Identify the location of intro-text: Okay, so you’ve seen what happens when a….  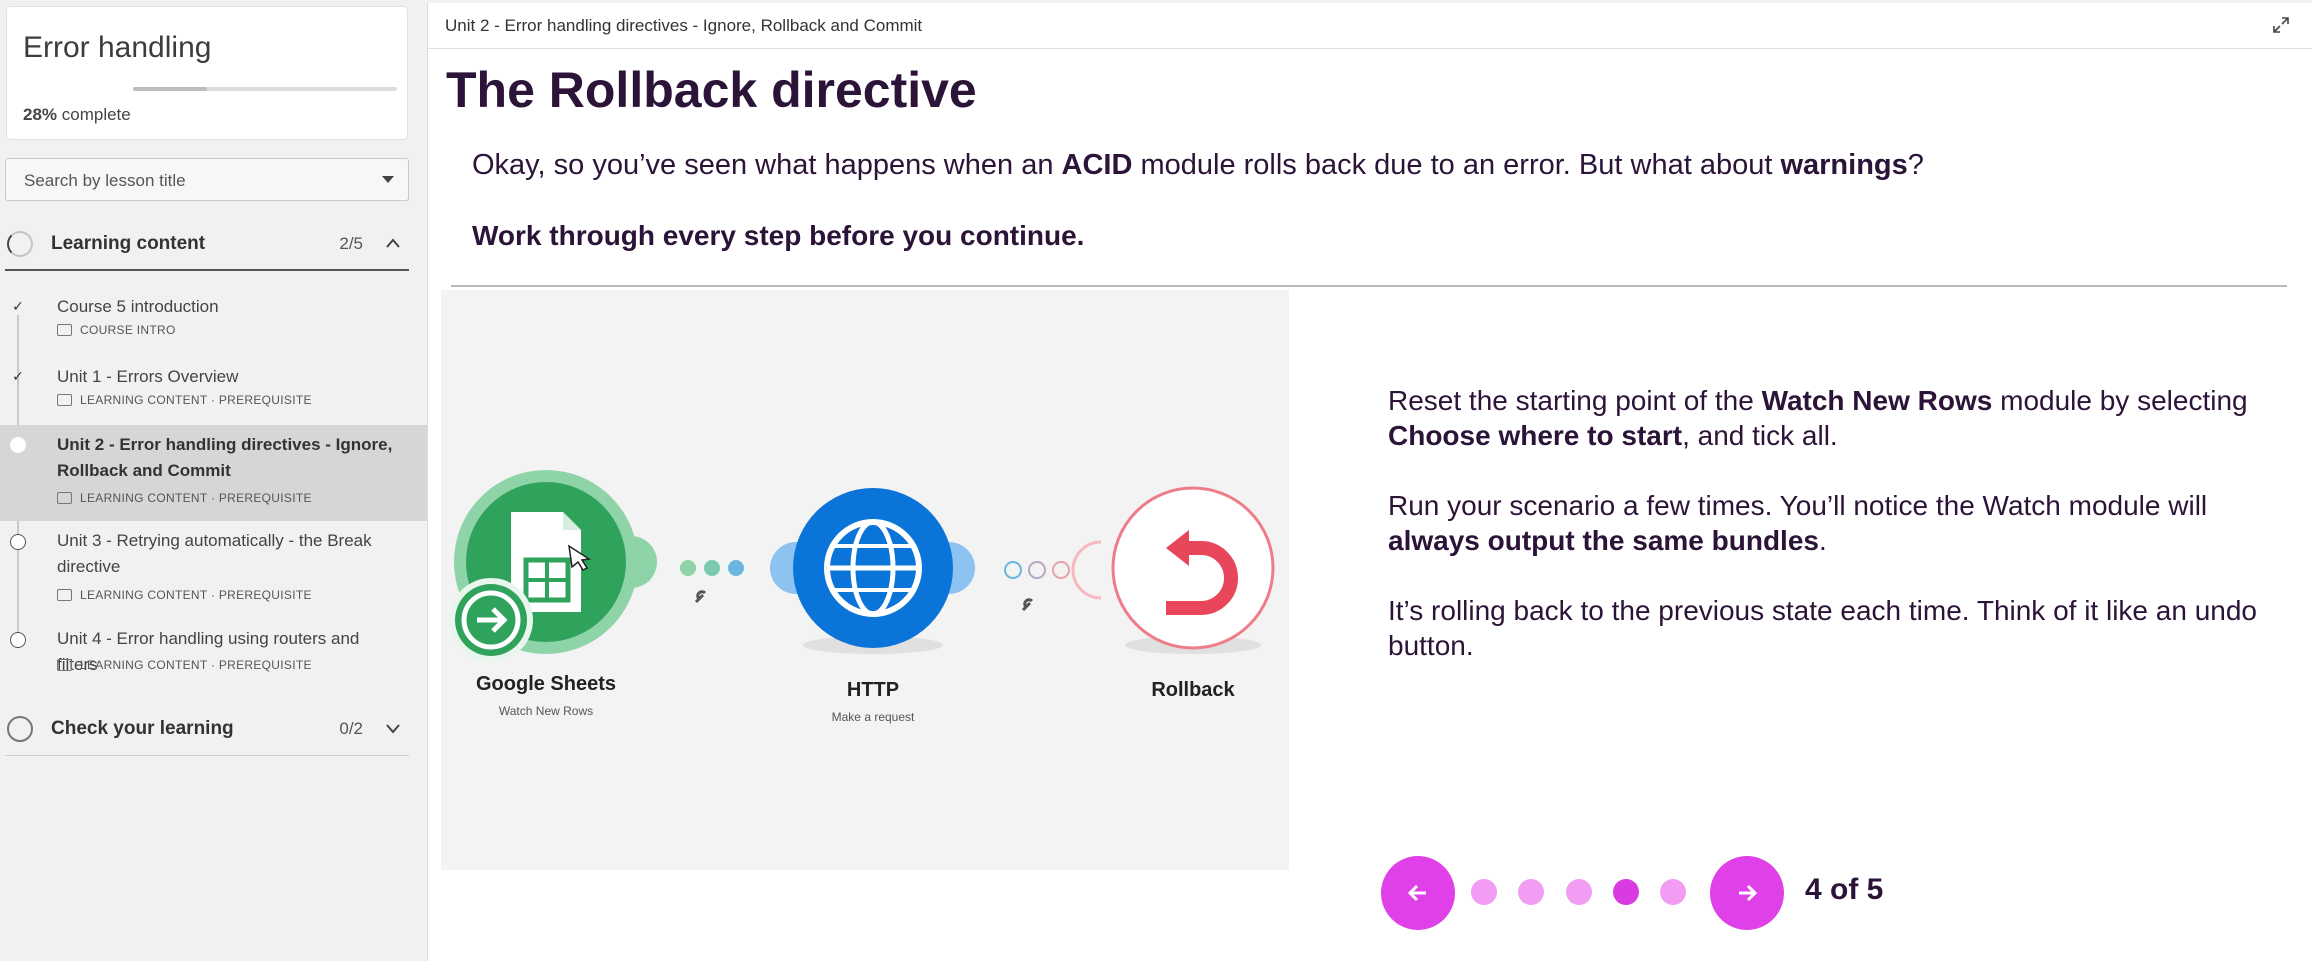
(1198, 165).